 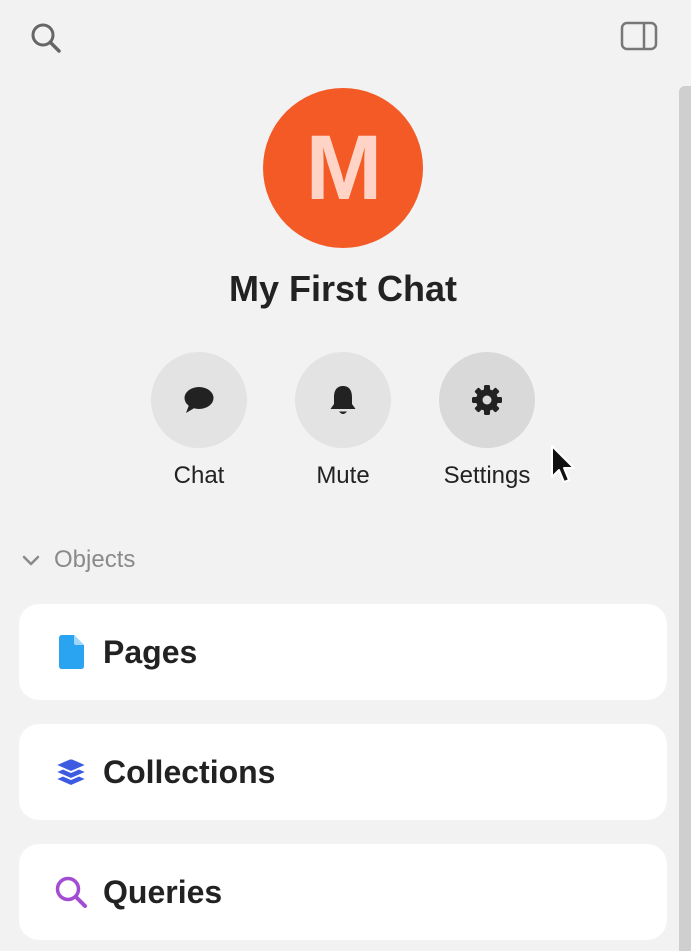 I want to click on layers-icon, so click(x=71, y=772).